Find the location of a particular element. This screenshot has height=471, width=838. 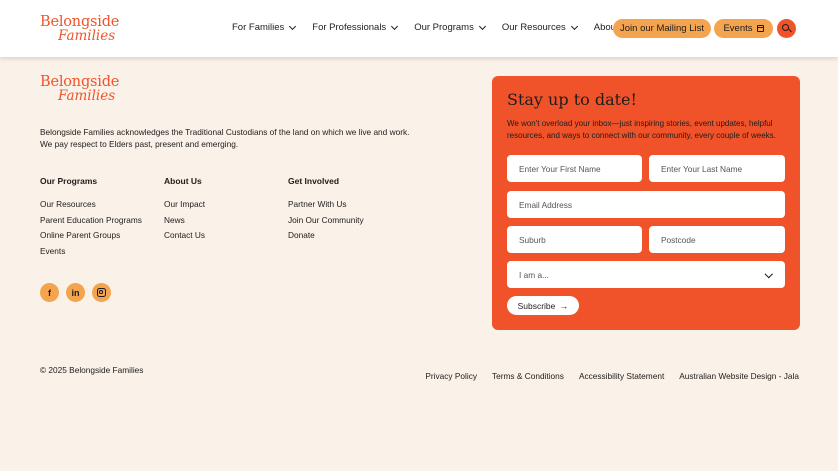

arrow-right-icon: → is located at coordinates (564, 305).